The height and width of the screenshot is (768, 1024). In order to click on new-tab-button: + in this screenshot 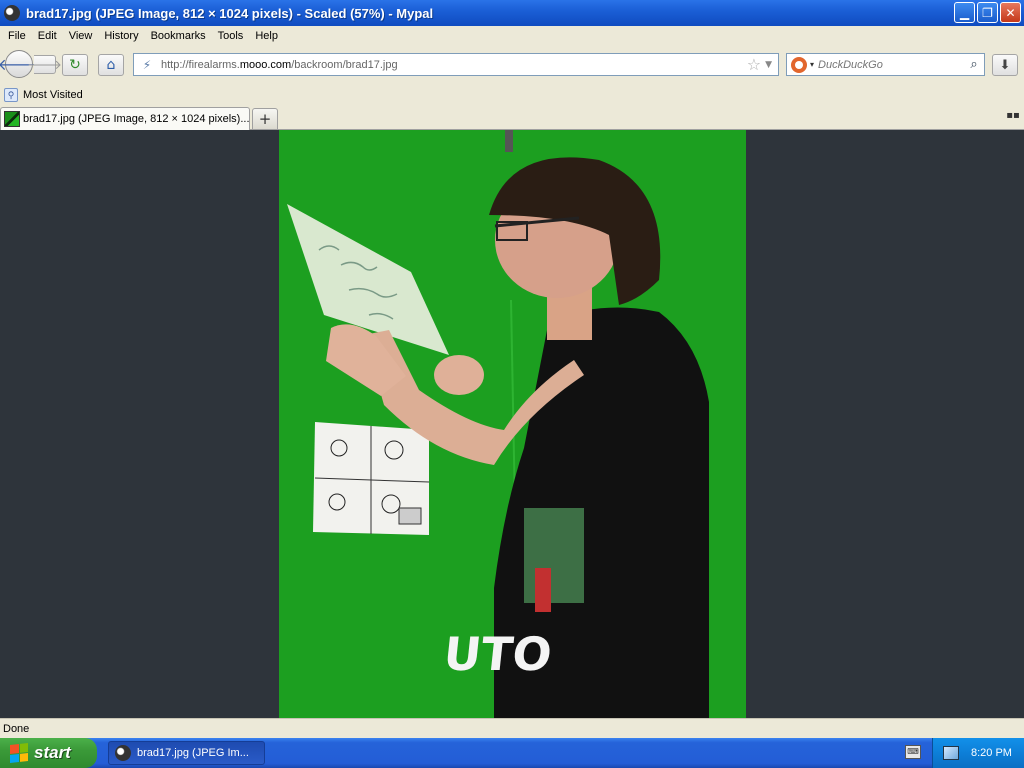, I will do `click(265, 119)`.